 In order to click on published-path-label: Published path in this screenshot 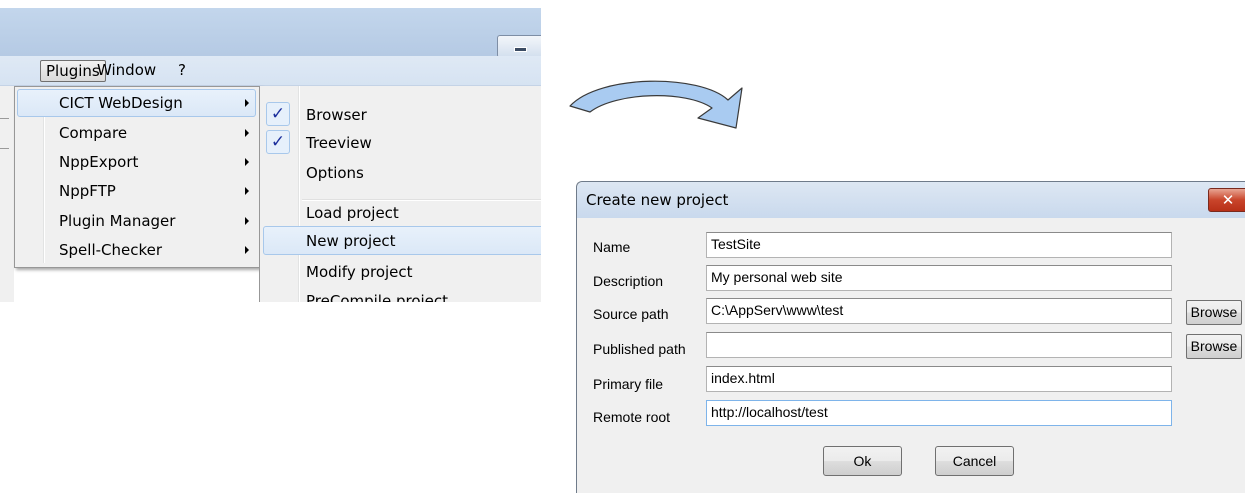, I will do `click(639, 349)`.